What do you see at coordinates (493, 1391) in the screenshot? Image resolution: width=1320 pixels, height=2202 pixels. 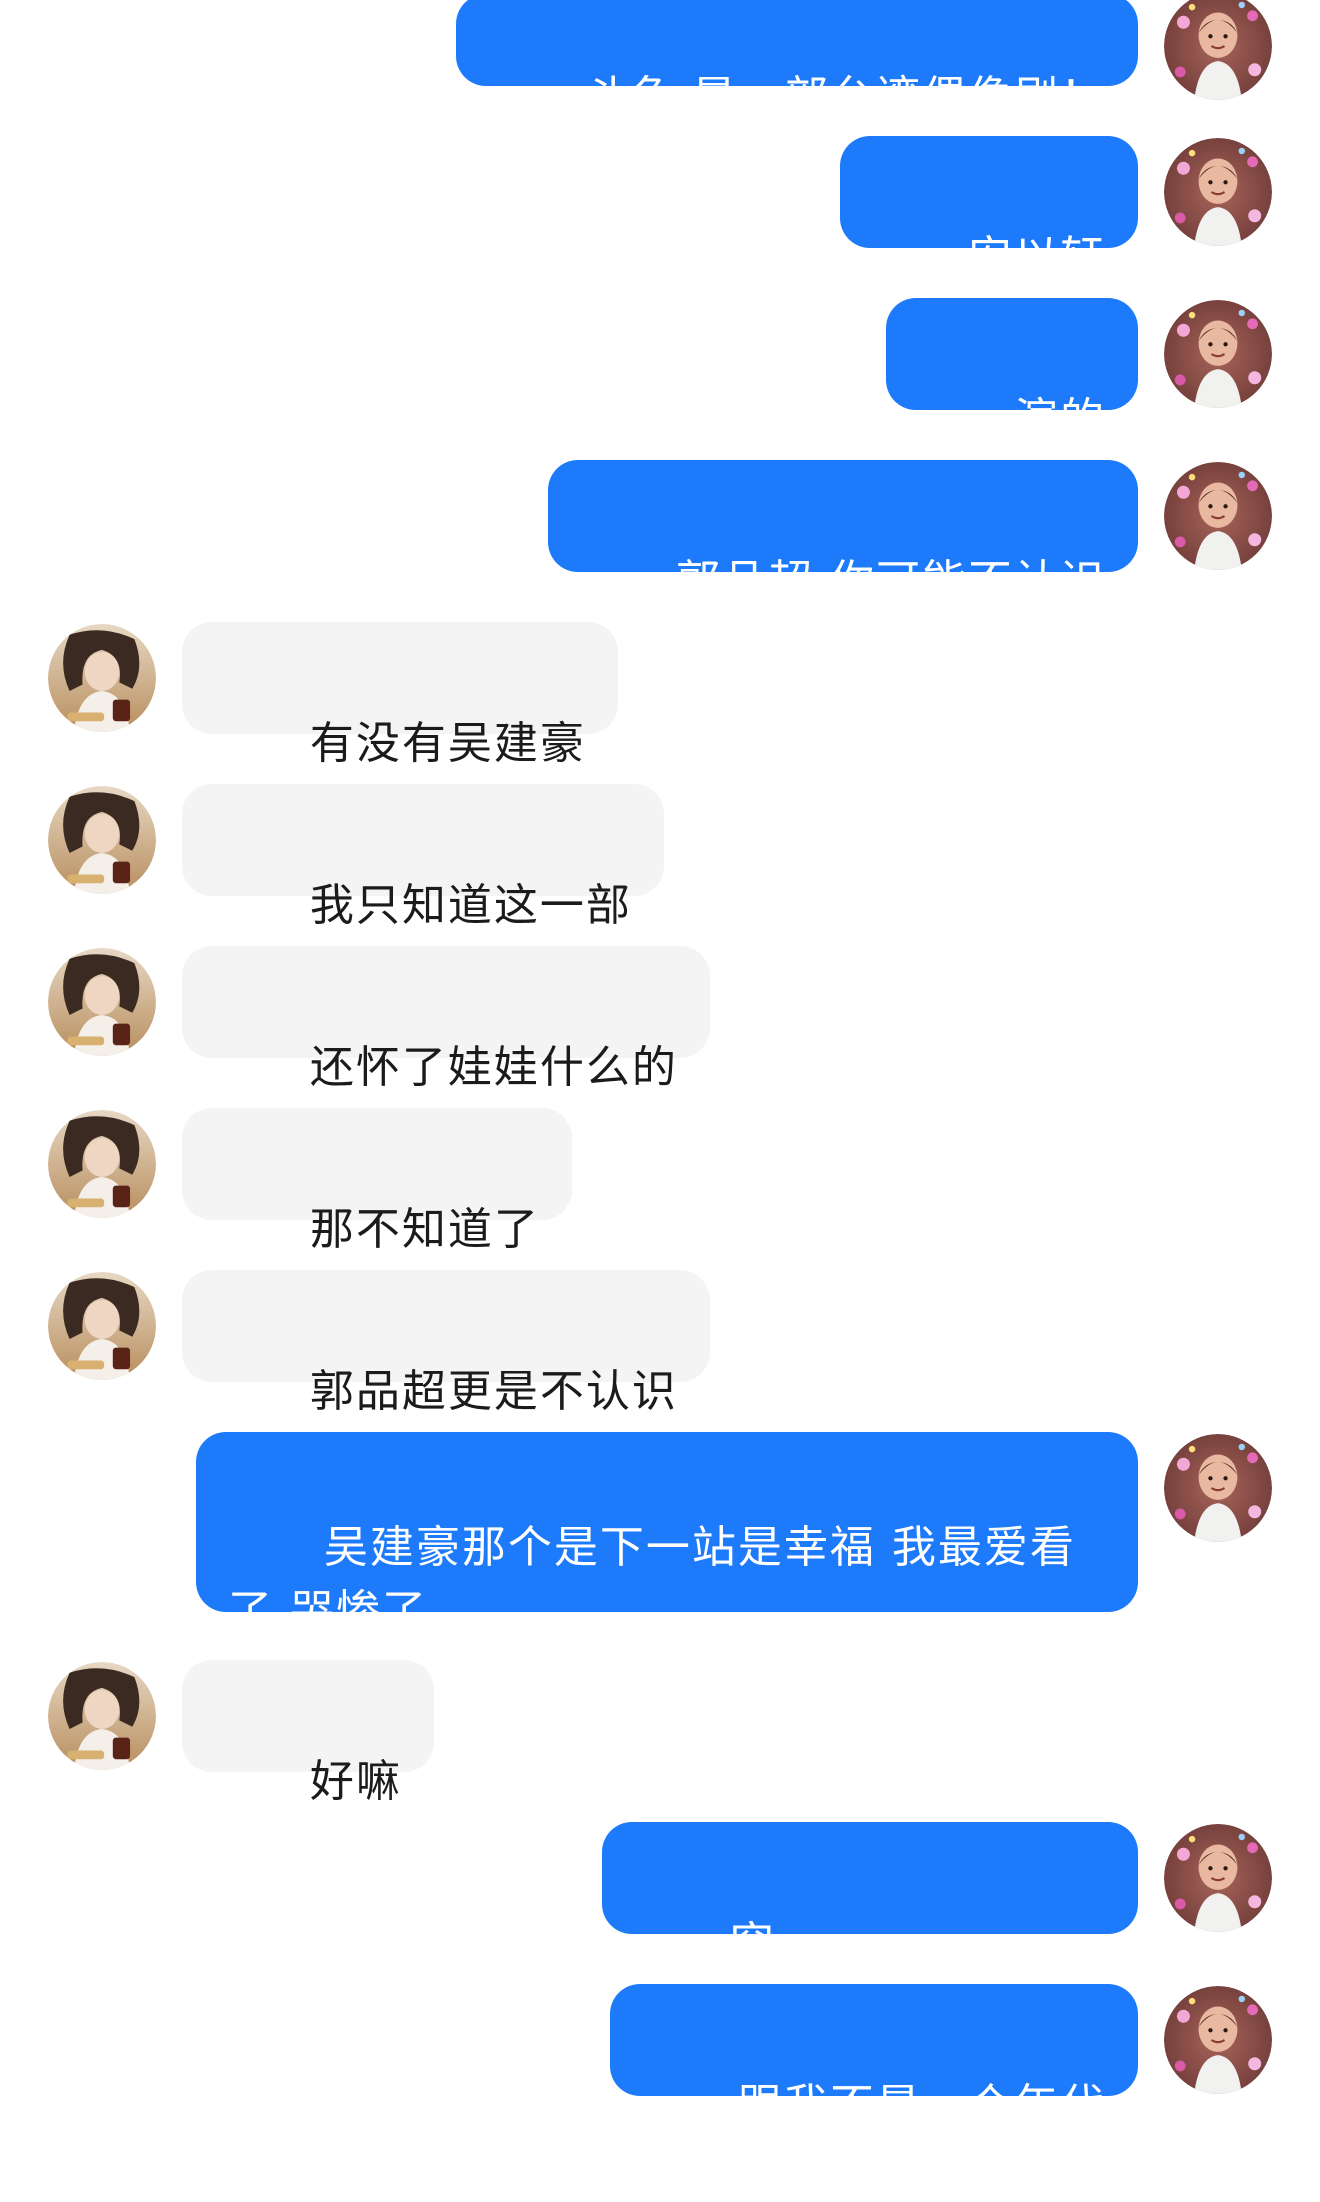 I see `message-text: 郭品超更是不认识` at bounding box center [493, 1391].